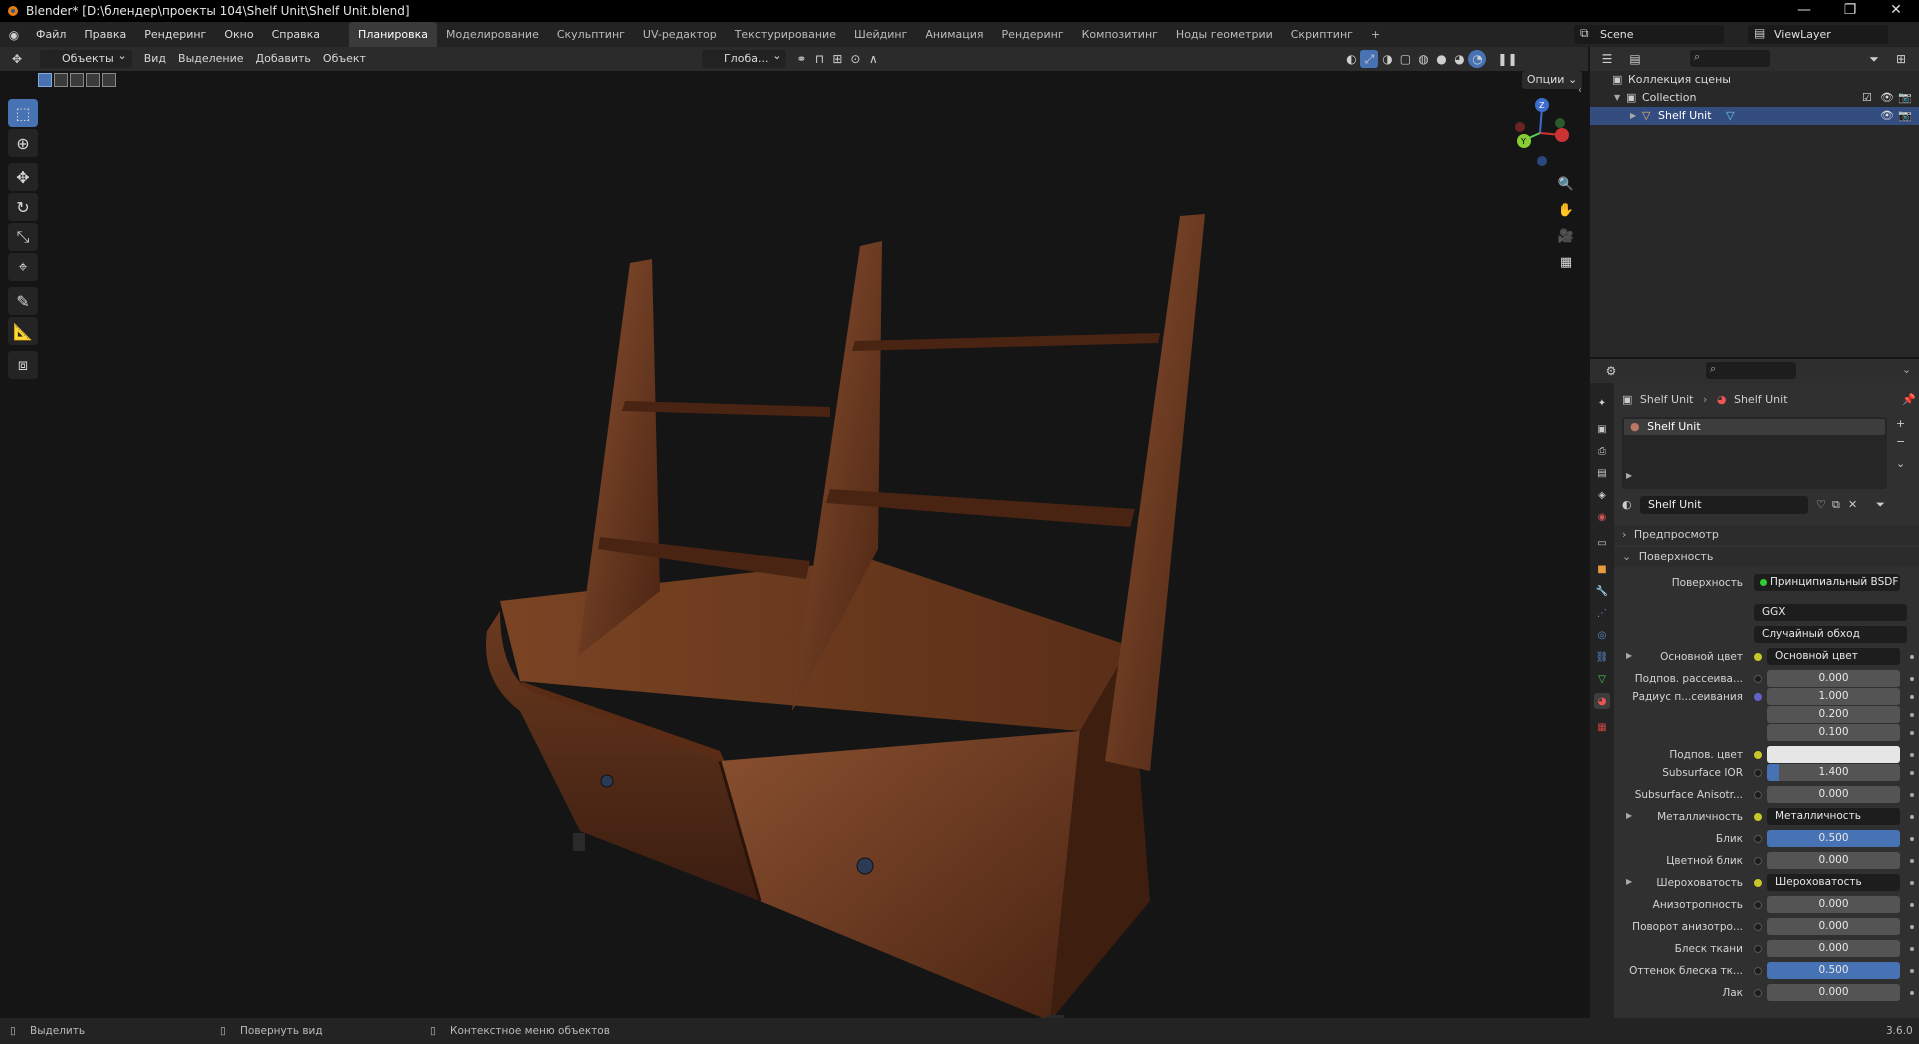  Describe the element at coordinates (1602, 517) in the screenshot. I see `world-tab-icon: ◉` at that location.